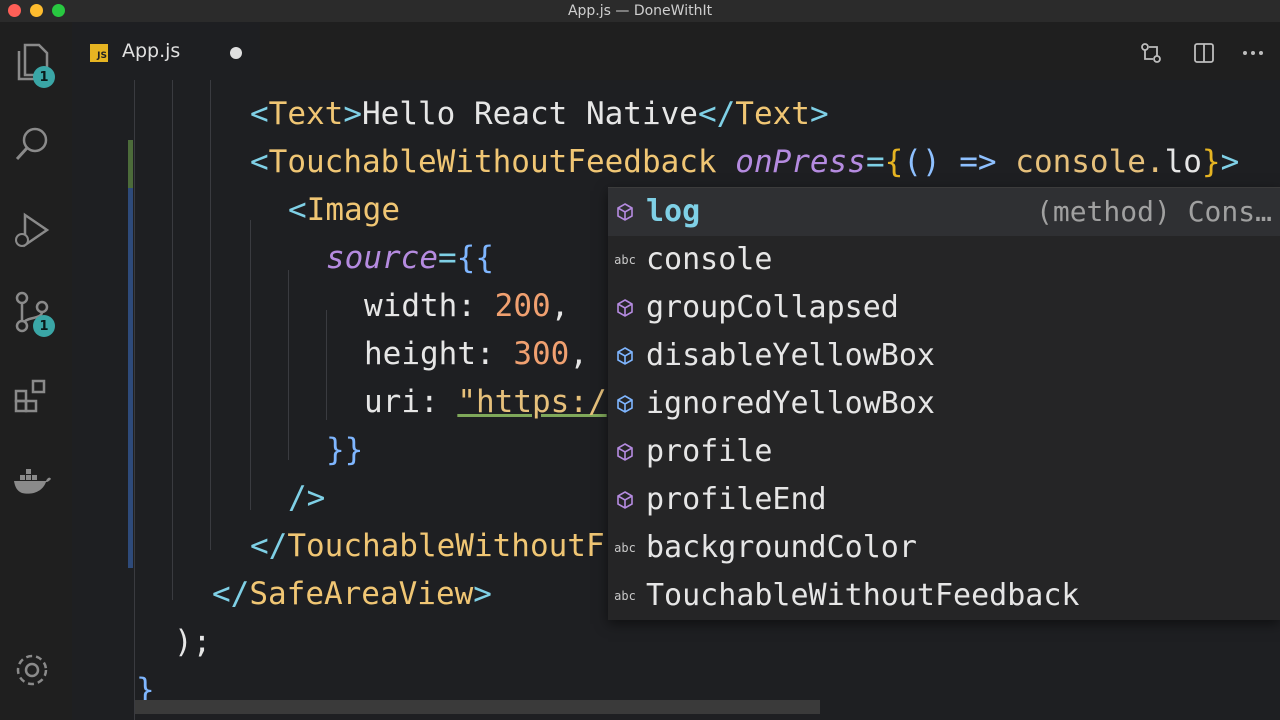 Image resolution: width=1280 pixels, height=720 pixels. I want to click on suggestion-item: ignoredYellowBox, so click(944, 404).